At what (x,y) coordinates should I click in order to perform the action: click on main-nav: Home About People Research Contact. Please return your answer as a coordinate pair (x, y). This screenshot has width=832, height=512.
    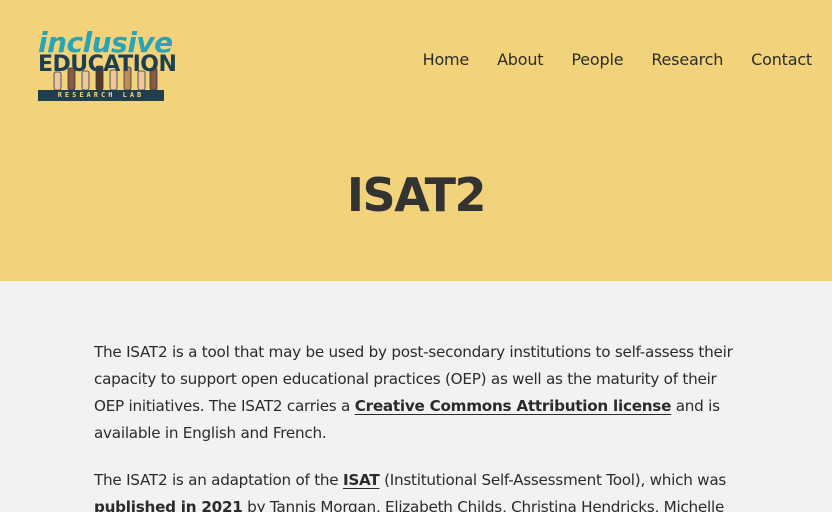
    Looking at the image, I should click on (618, 59).